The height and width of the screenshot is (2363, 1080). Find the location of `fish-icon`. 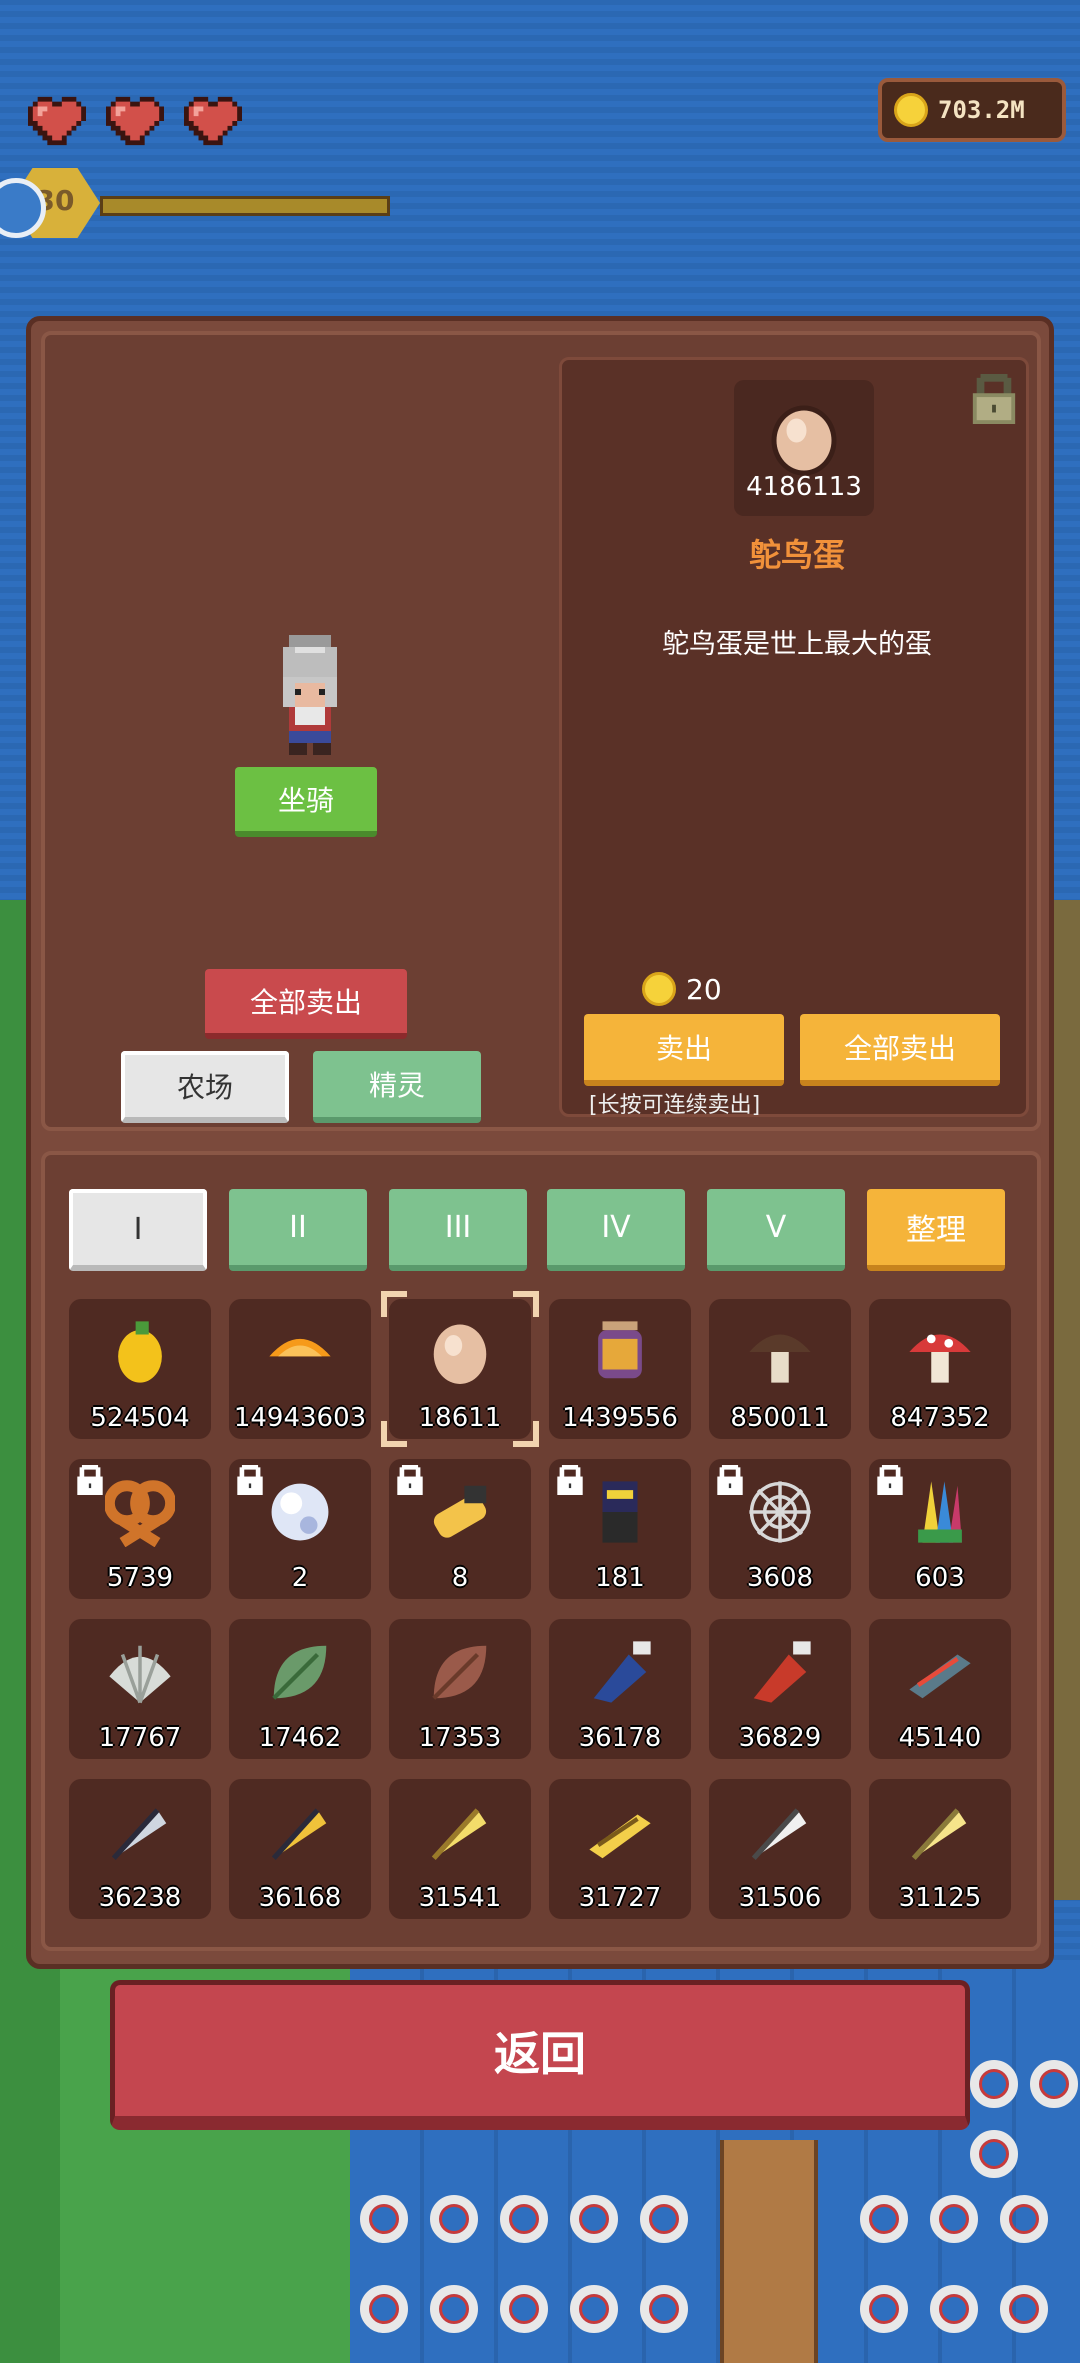

fish-icon is located at coordinates (940, 1676).